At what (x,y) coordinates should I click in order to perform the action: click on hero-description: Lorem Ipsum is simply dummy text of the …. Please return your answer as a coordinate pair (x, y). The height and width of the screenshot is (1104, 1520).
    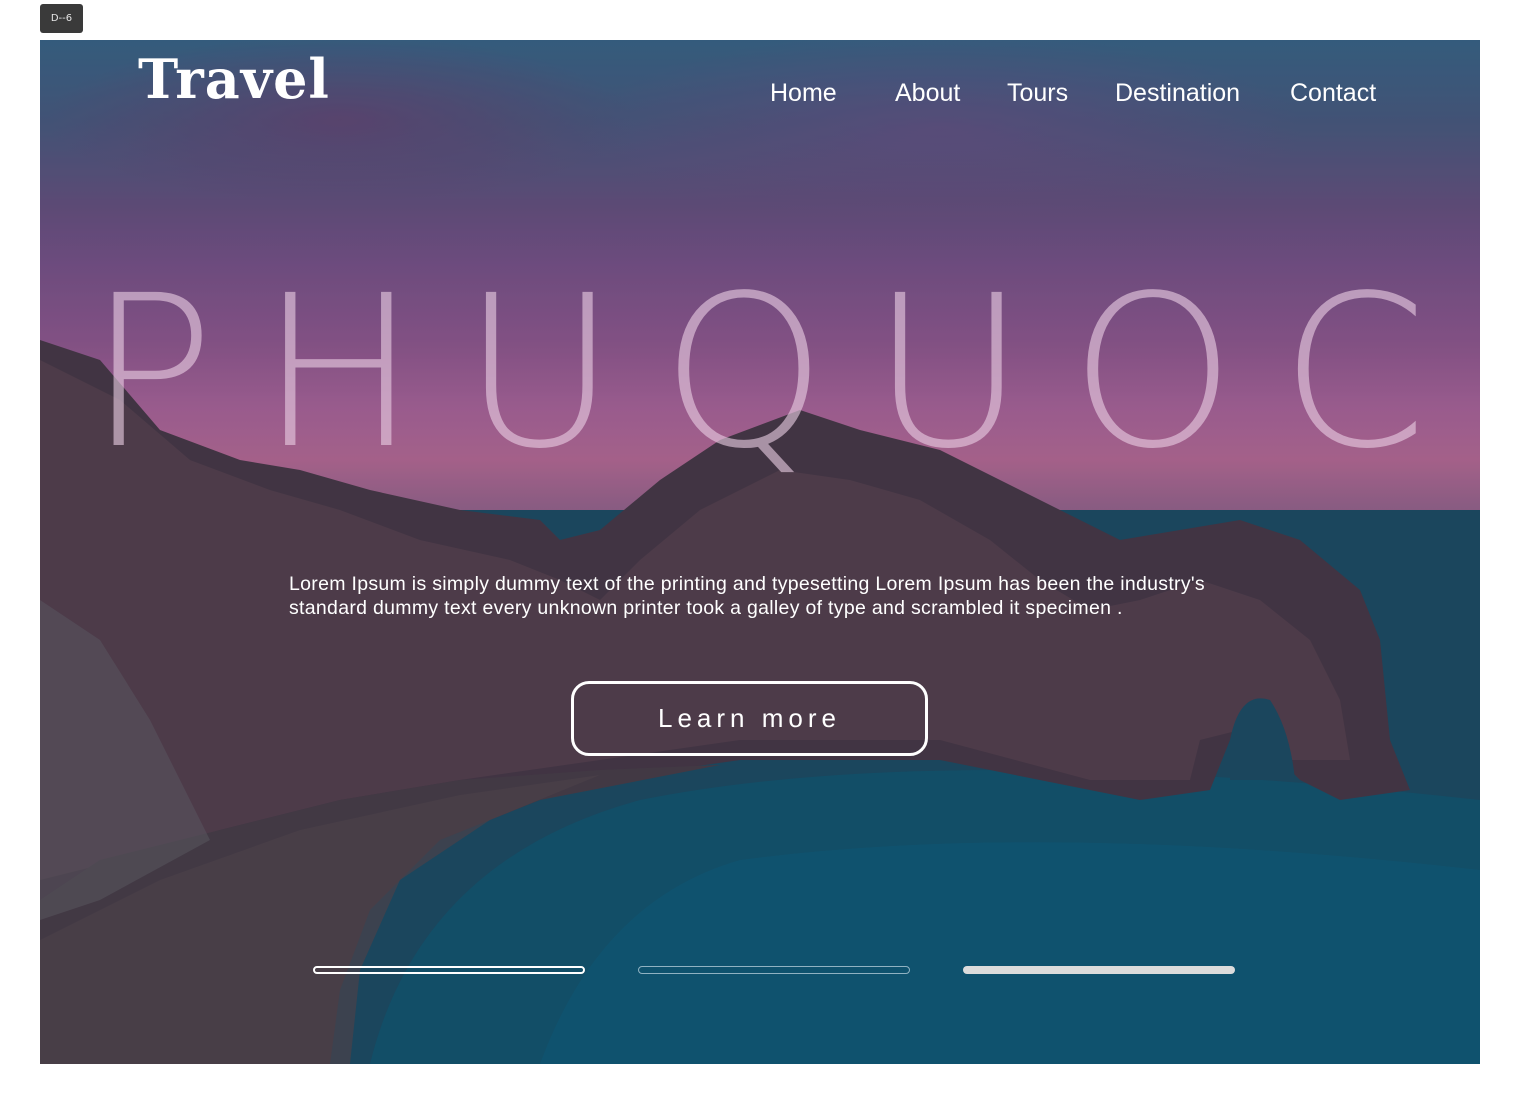
    Looking at the image, I should click on (789, 596).